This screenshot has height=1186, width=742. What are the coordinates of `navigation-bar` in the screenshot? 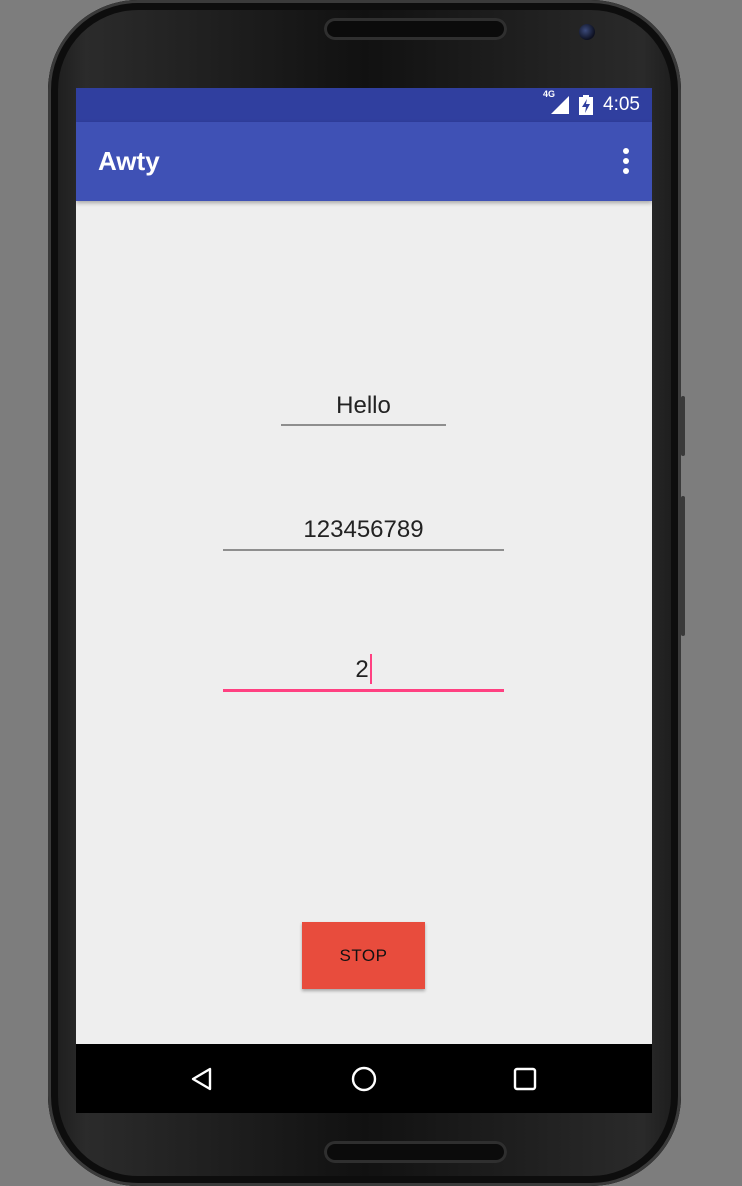 It's located at (364, 1078).